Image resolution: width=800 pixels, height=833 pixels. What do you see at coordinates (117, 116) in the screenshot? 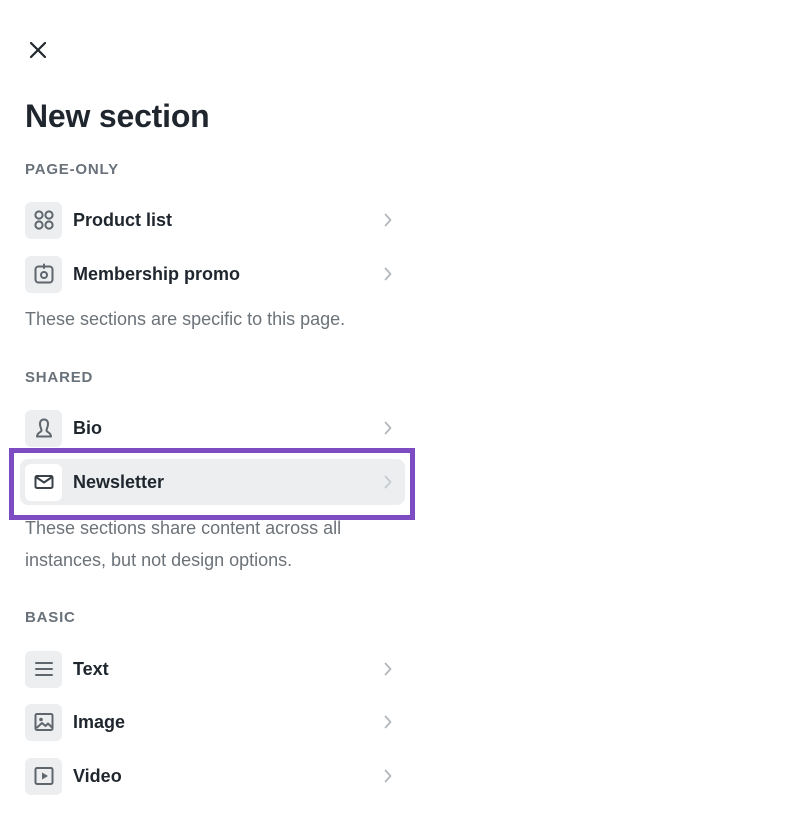
I see `page-title: New section` at bounding box center [117, 116].